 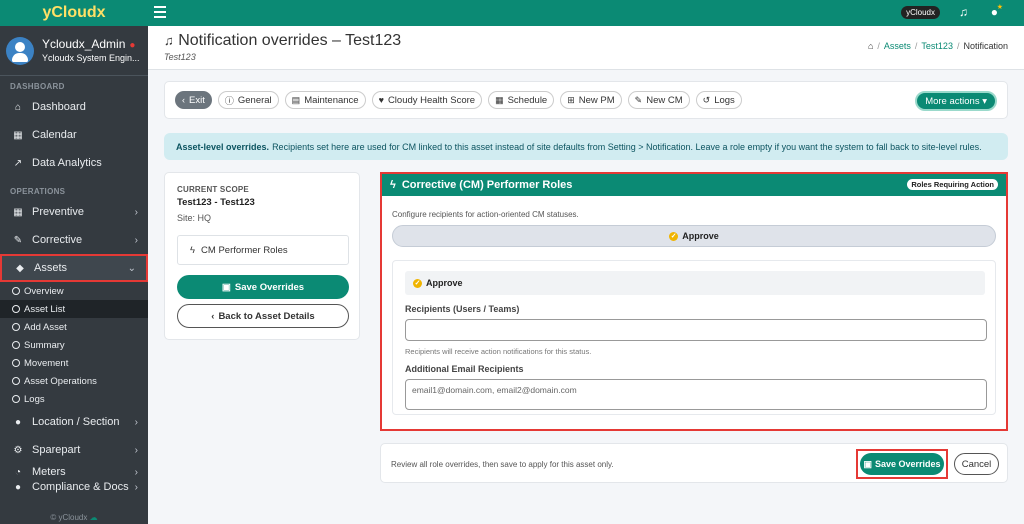 What do you see at coordinates (223, 146) in the screenshot?
I see `info-bold: Asset-level overrides.` at bounding box center [223, 146].